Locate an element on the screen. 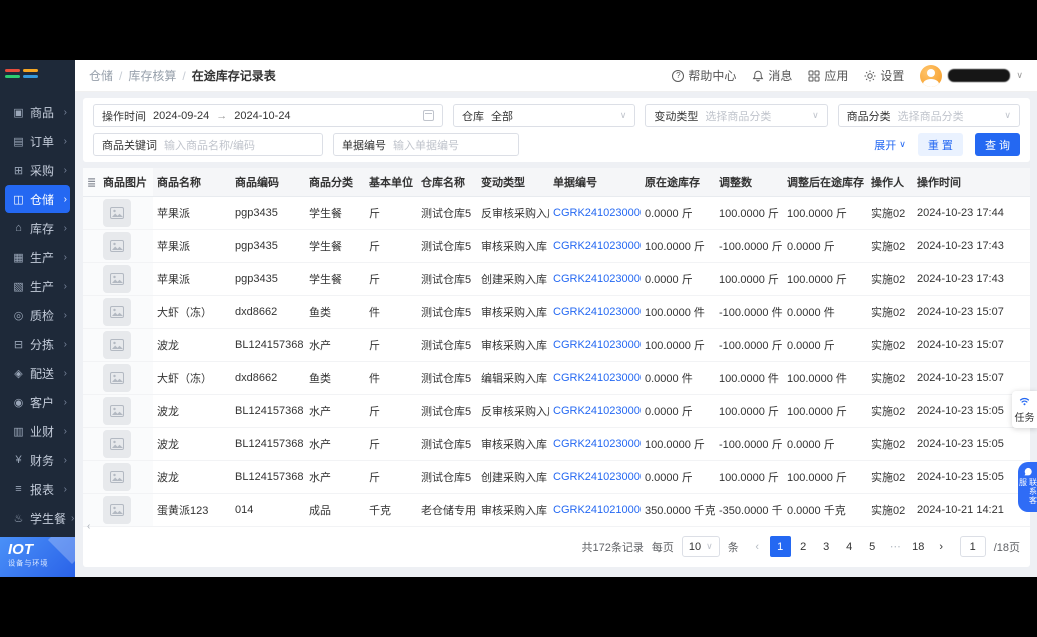  user-menu: ∨ is located at coordinates (971, 75).